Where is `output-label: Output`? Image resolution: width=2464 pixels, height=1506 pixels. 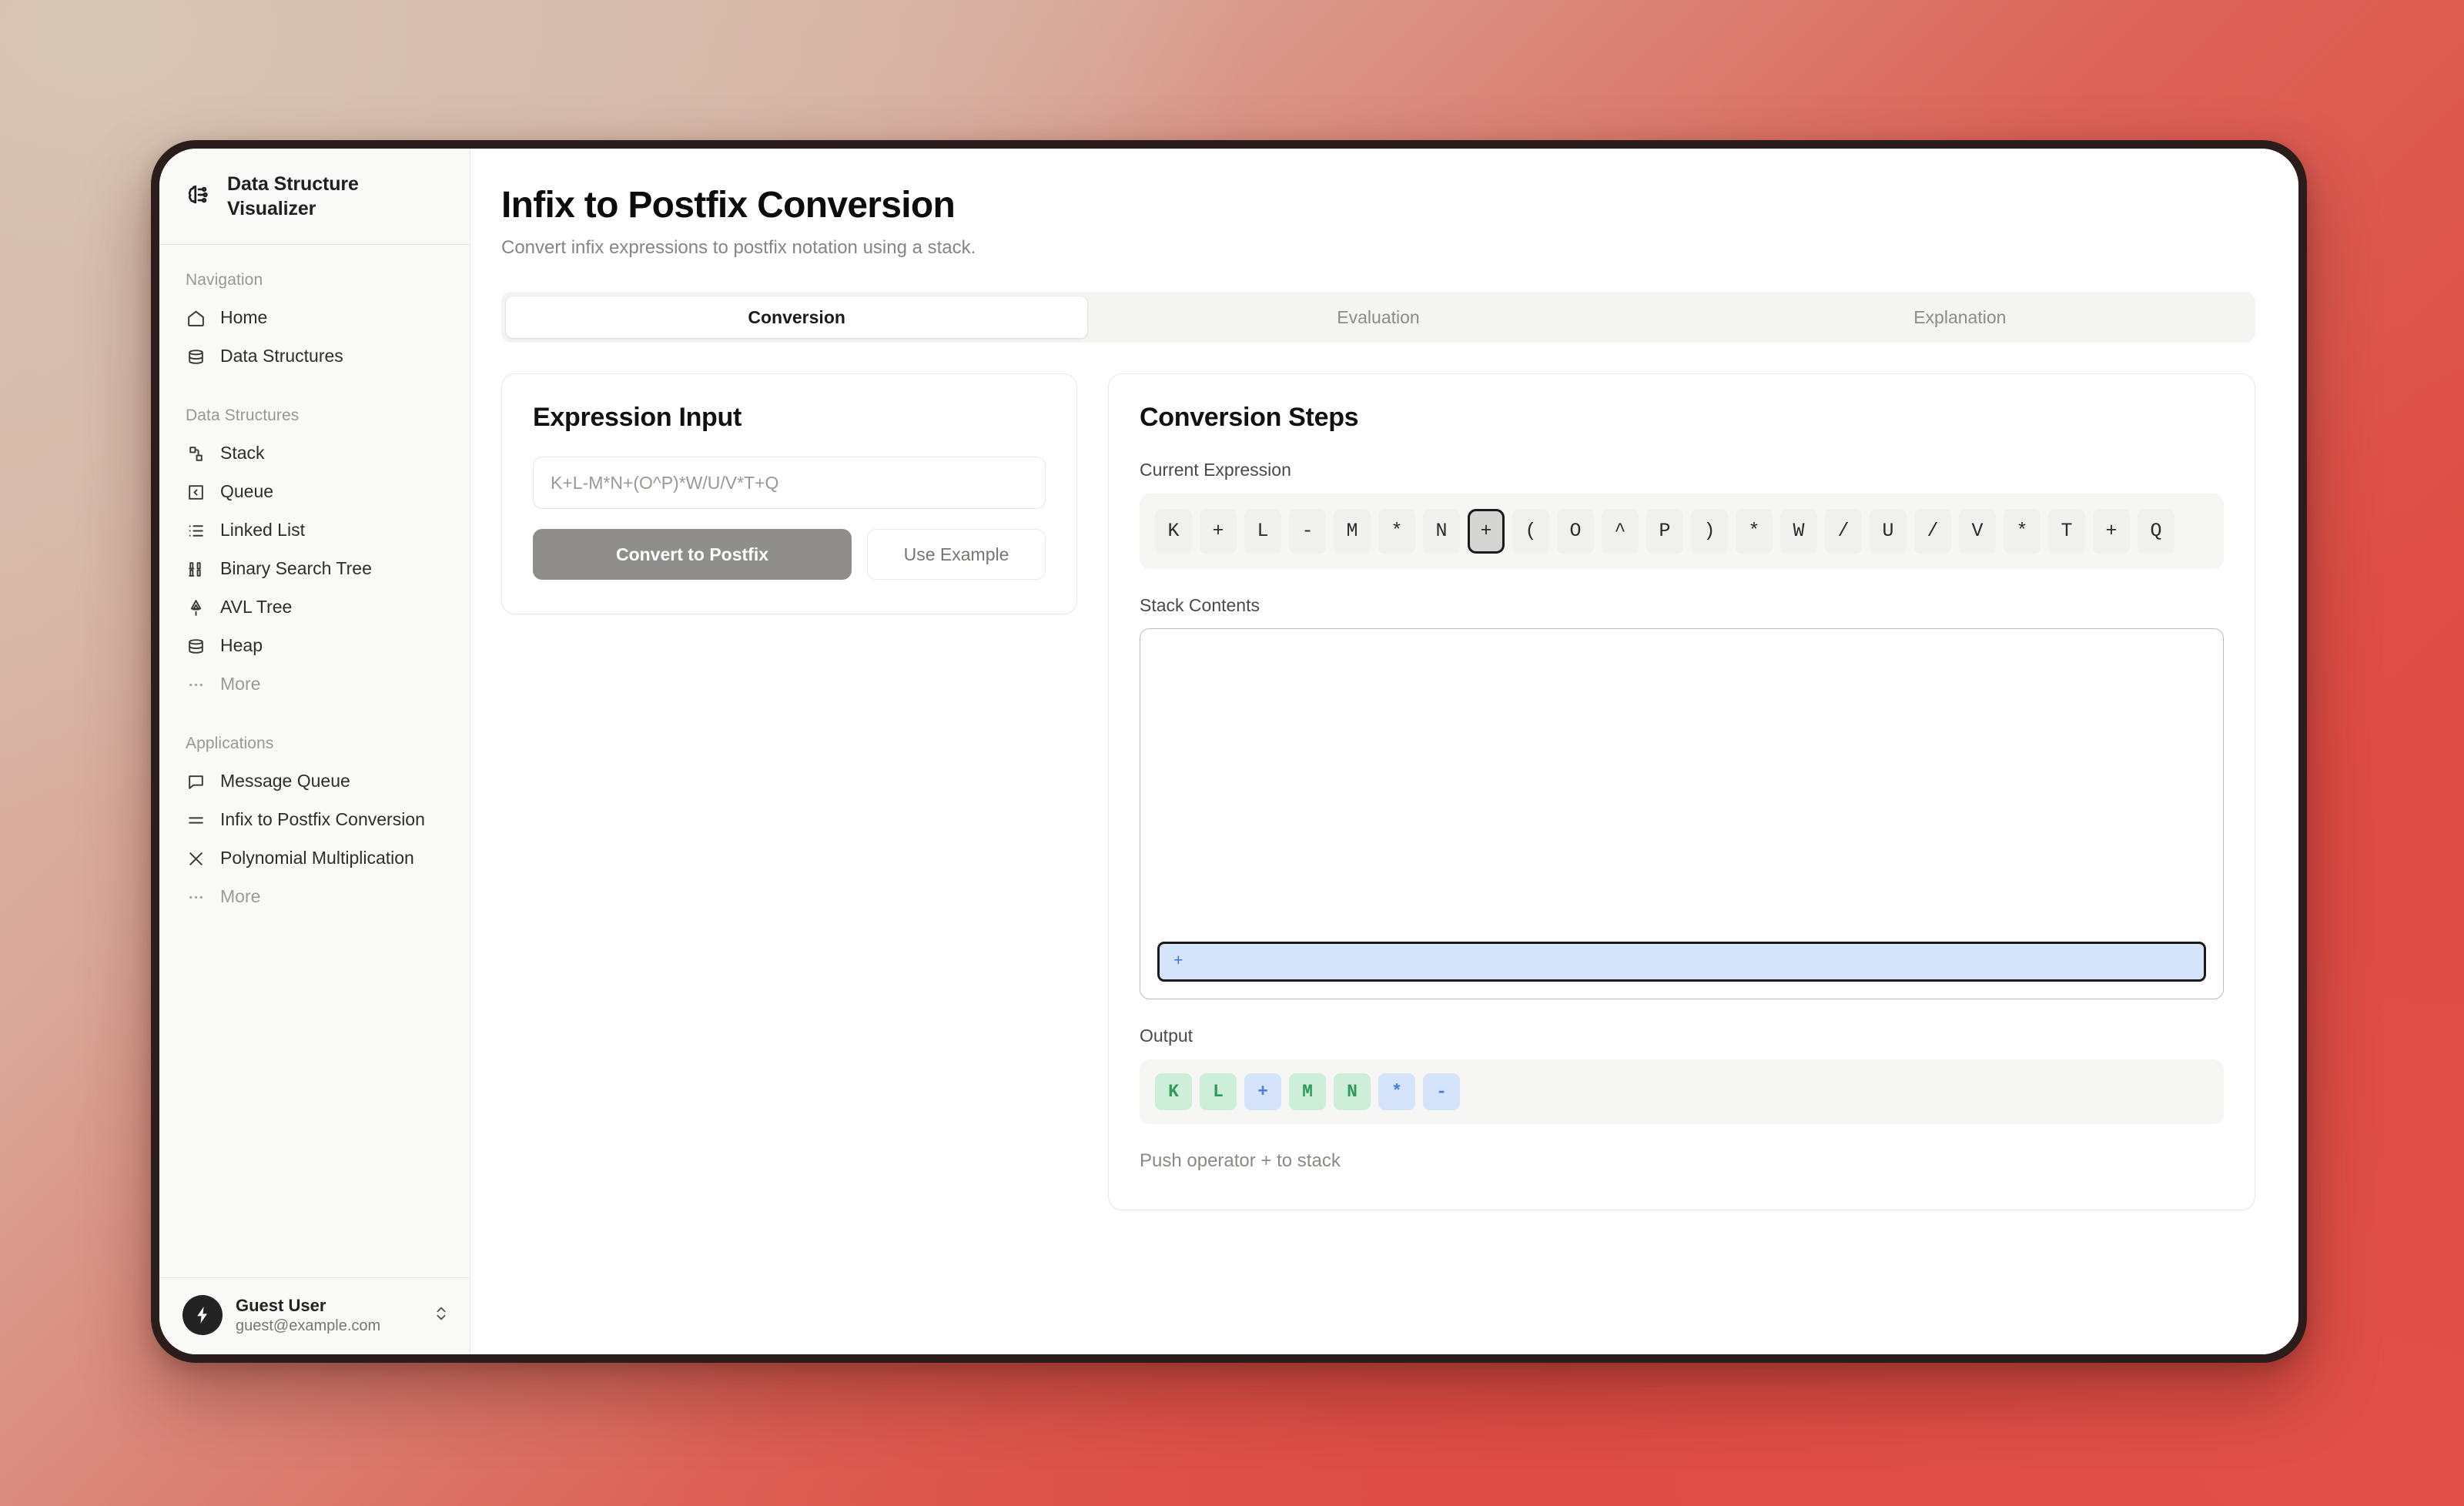
output-label: Output is located at coordinates (1167, 1036).